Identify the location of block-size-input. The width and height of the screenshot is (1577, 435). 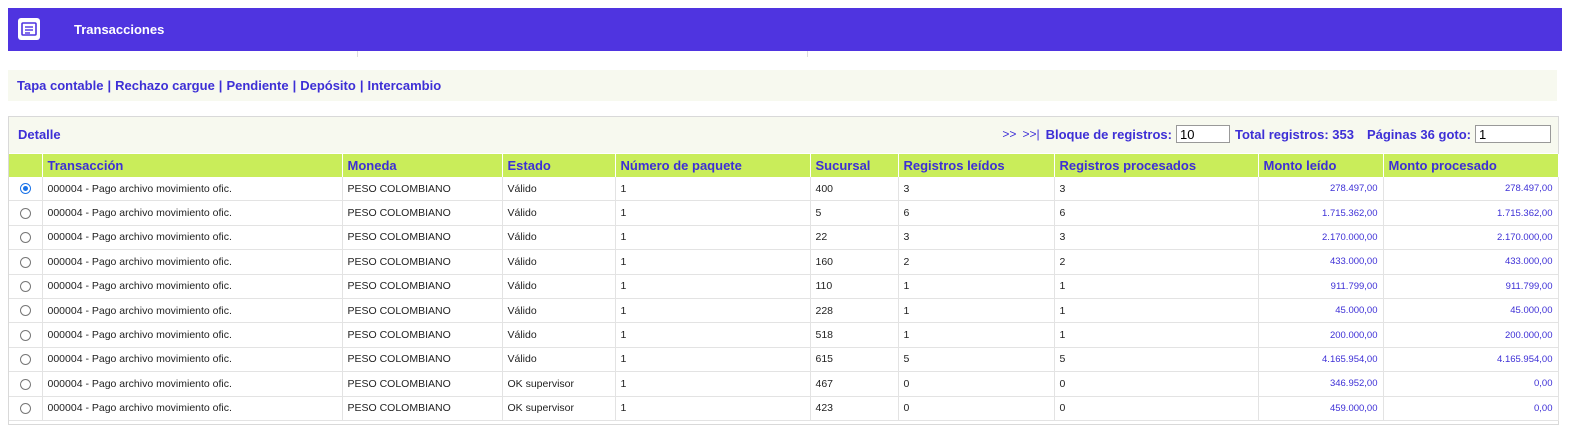
(1203, 134).